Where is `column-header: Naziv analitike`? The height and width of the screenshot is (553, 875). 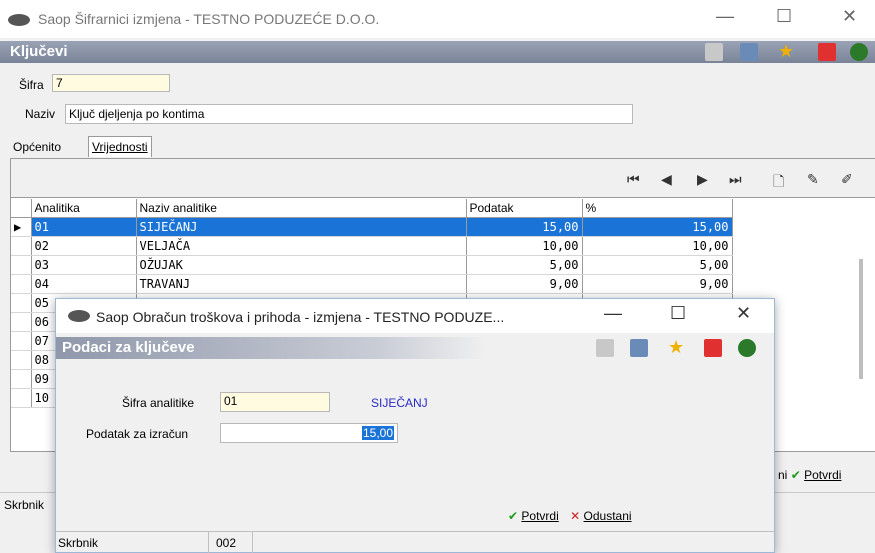
column-header: Naziv analitike is located at coordinates (301, 208).